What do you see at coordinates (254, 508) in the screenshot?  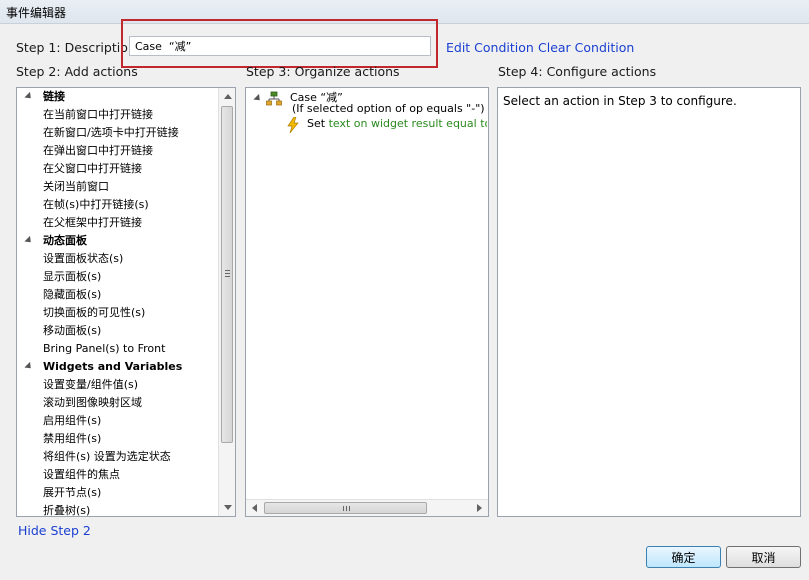 I see `scroll-left-icon` at bounding box center [254, 508].